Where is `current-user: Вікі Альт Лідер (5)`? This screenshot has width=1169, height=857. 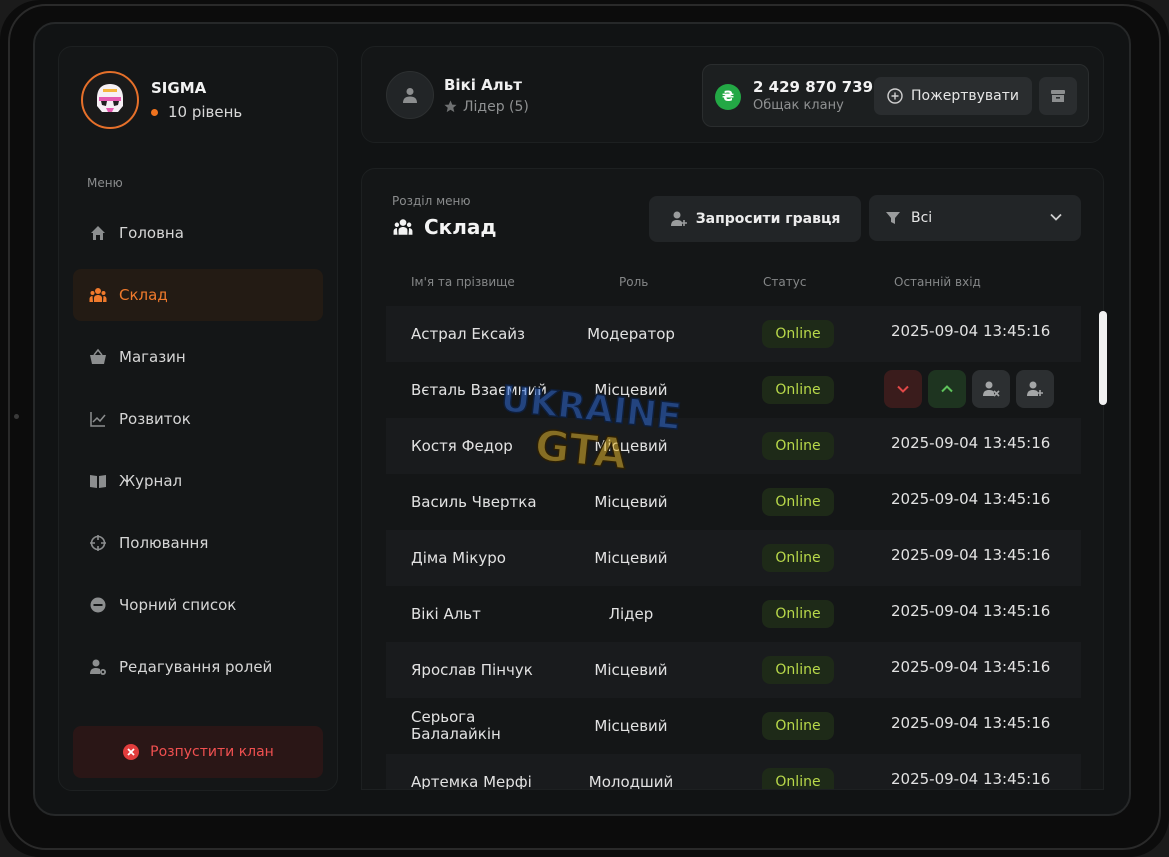 current-user: Вікі Альт Лідер (5) is located at coordinates (457, 95).